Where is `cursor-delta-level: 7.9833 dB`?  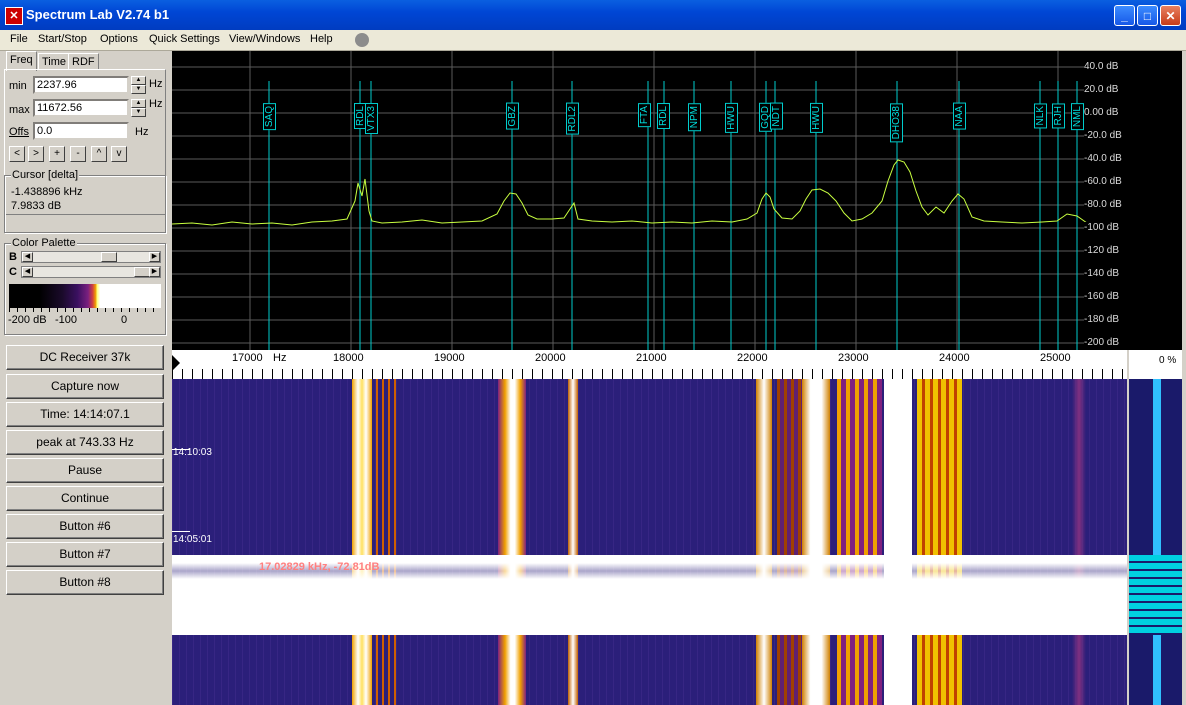 cursor-delta-level: 7.9833 dB is located at coordinates (36, 206).